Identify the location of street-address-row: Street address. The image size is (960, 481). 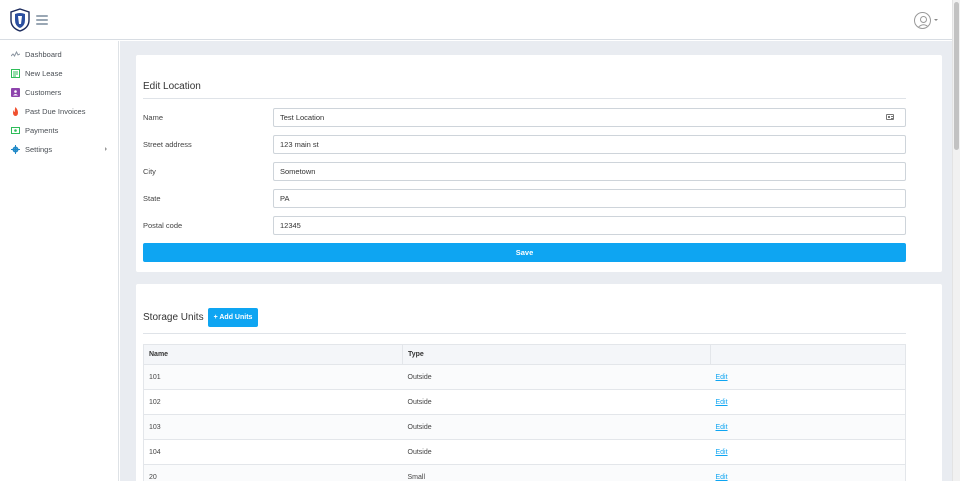
(524, 144).